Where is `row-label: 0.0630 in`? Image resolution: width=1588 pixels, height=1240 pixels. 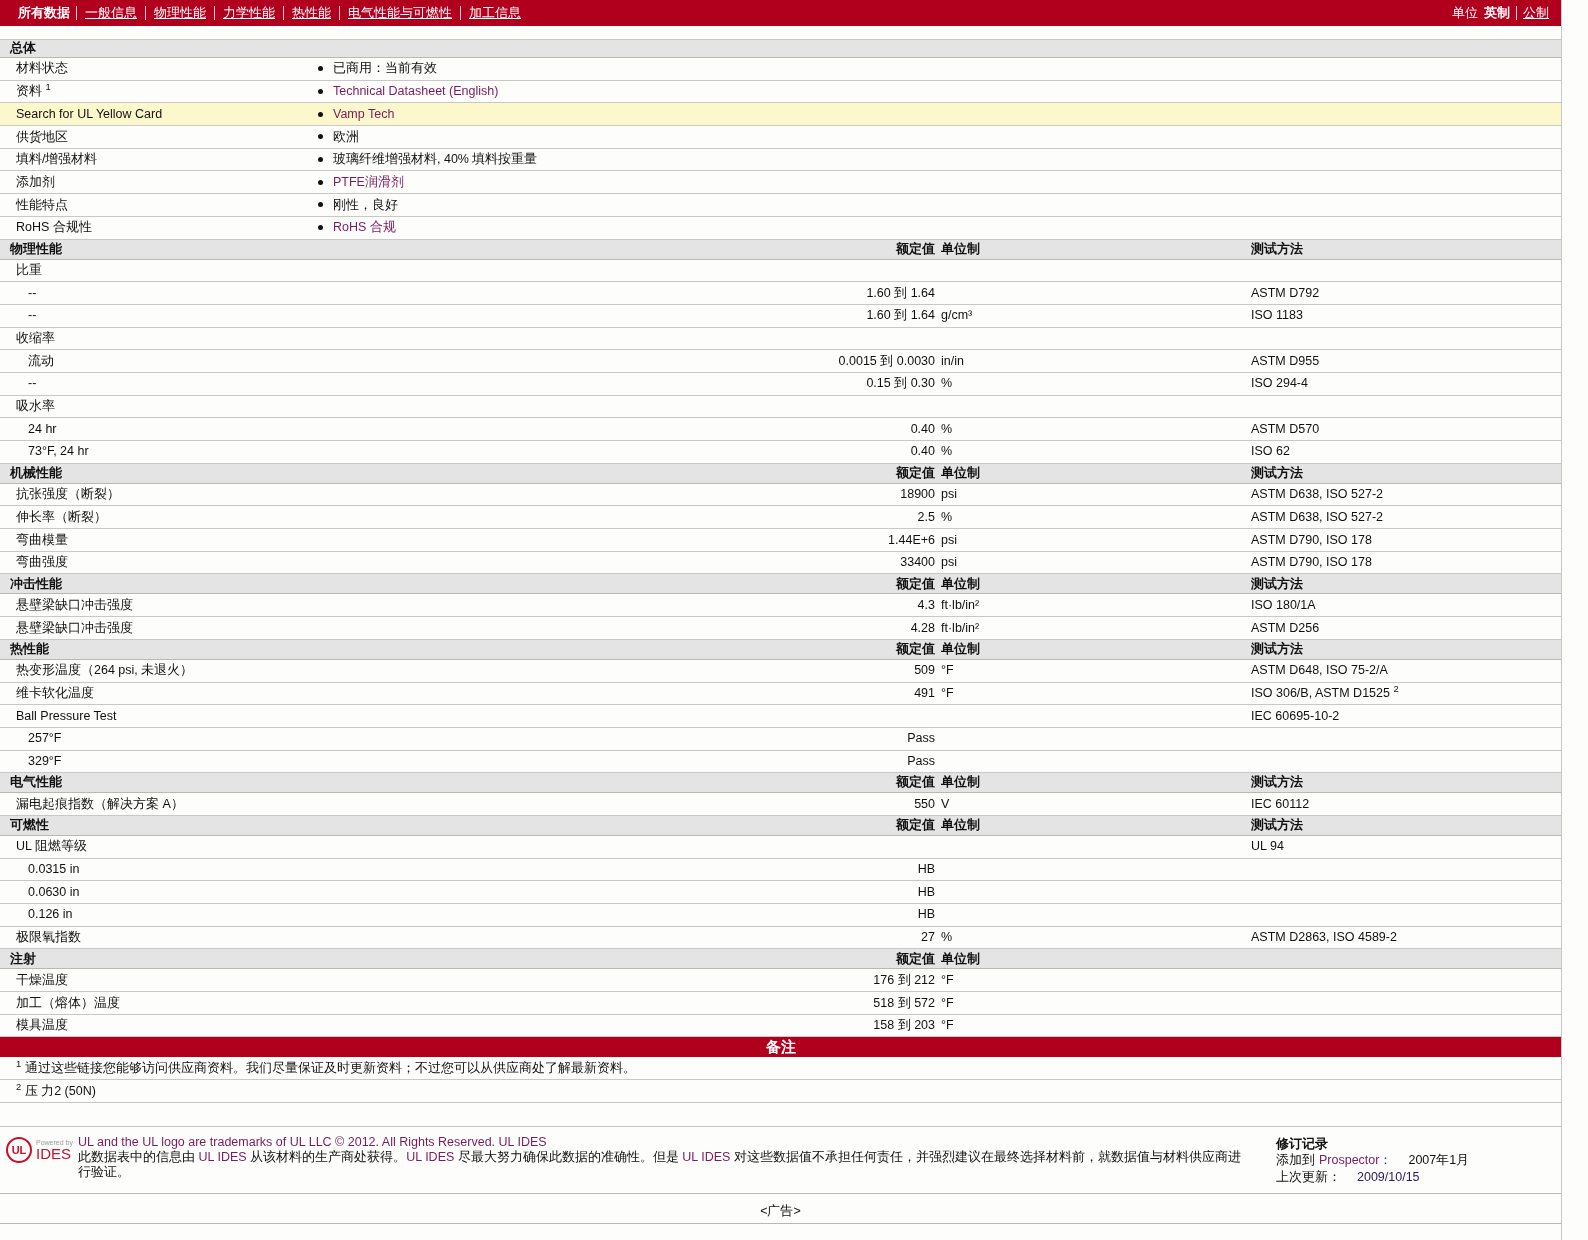
row-label: 0.0630 in is located at coordinates (53, 892).